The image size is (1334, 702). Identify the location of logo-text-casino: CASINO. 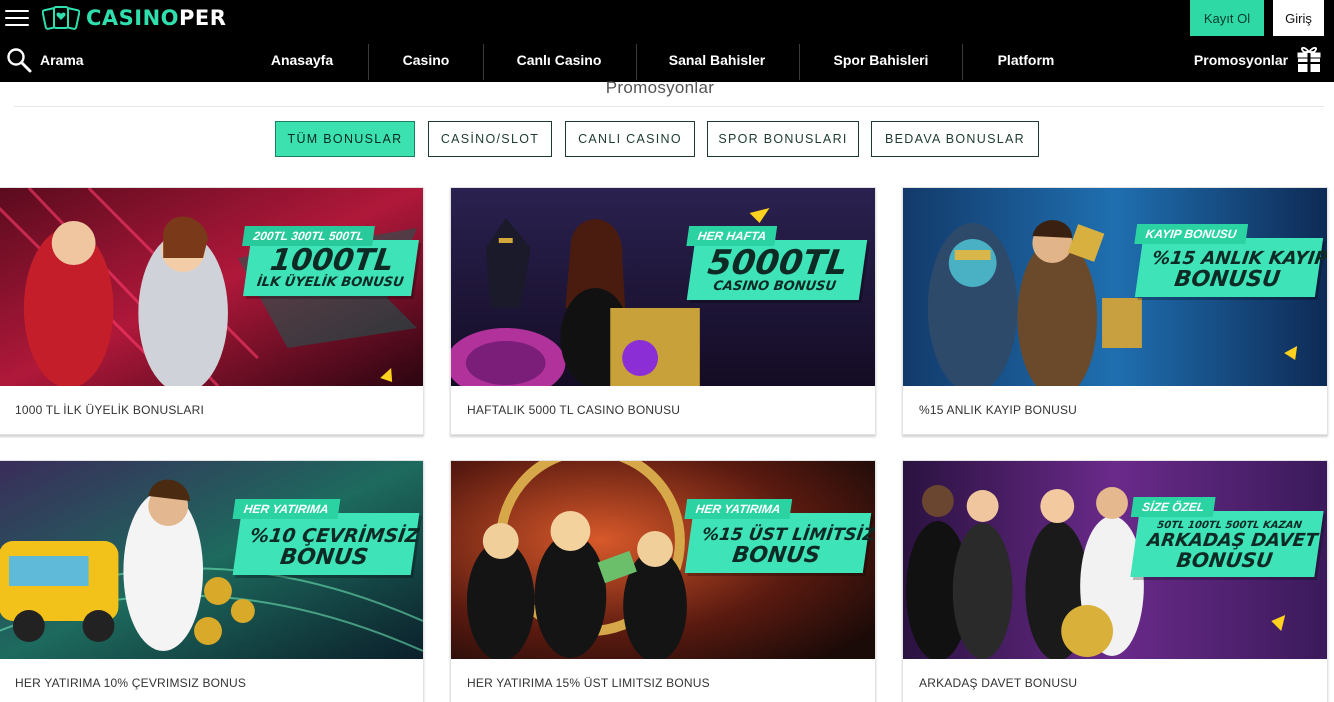
(133, 18).